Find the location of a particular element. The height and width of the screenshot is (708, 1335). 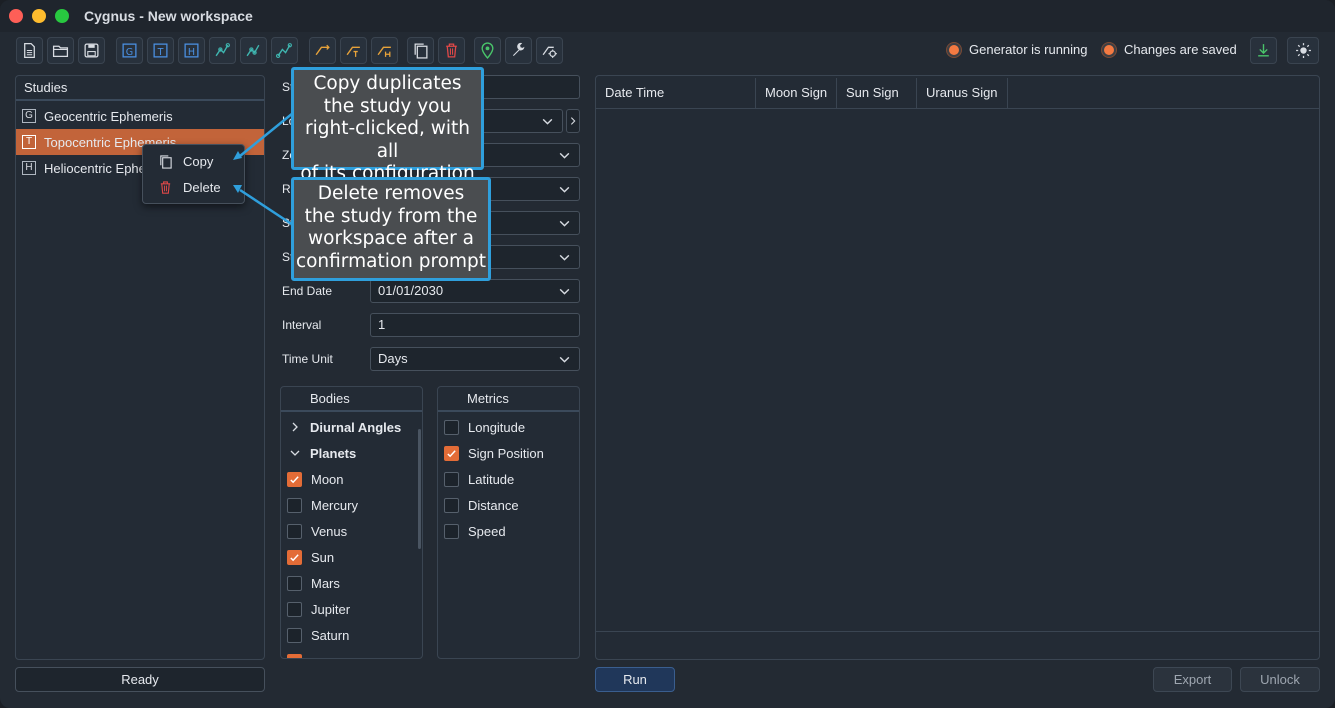

body-item is located at coordinates (299, 653).